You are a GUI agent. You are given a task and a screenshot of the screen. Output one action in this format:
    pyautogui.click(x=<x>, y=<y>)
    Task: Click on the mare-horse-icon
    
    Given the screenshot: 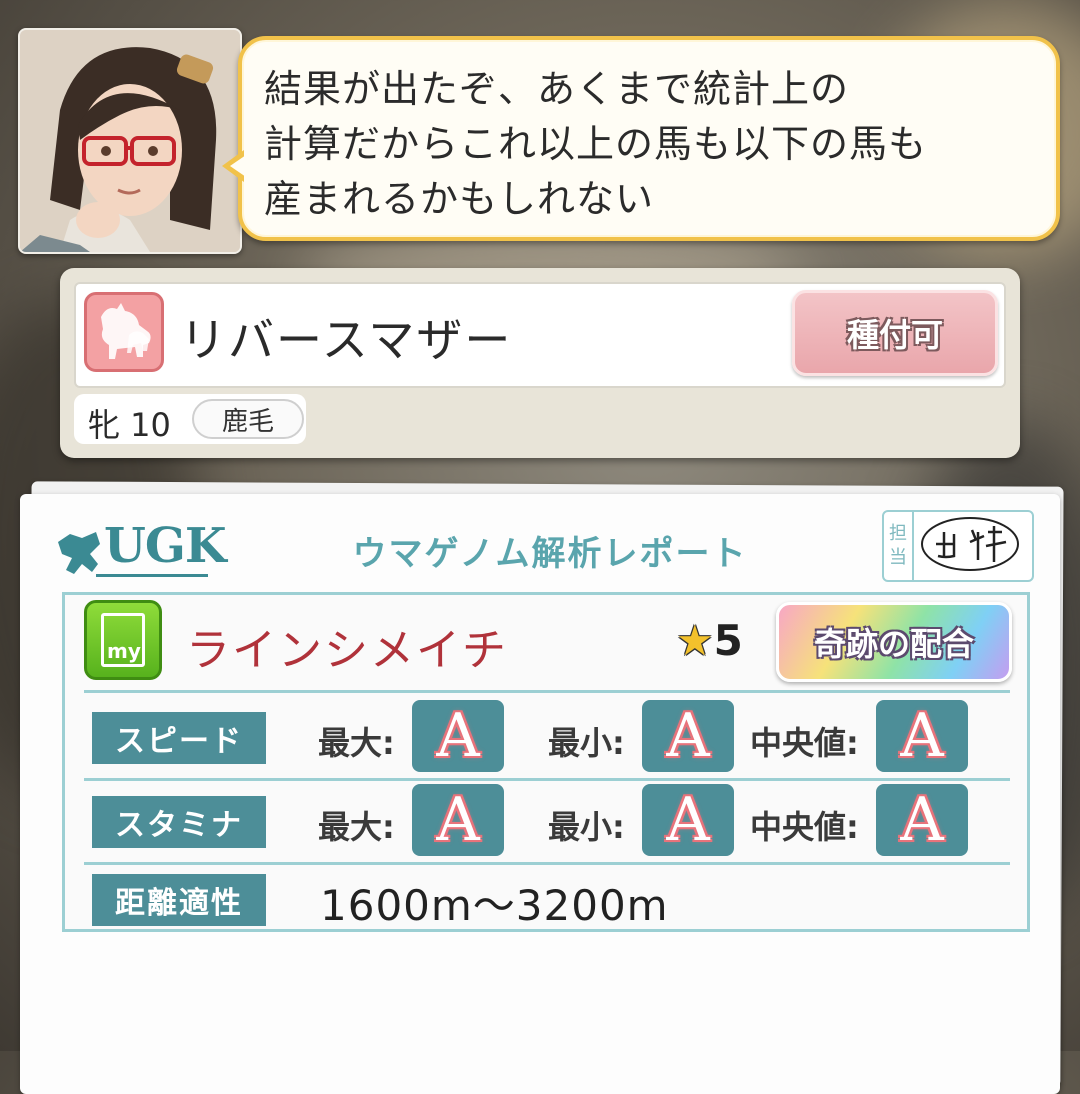 What is the action you would take?
    pyautogui.click(x=124, y=332)
    